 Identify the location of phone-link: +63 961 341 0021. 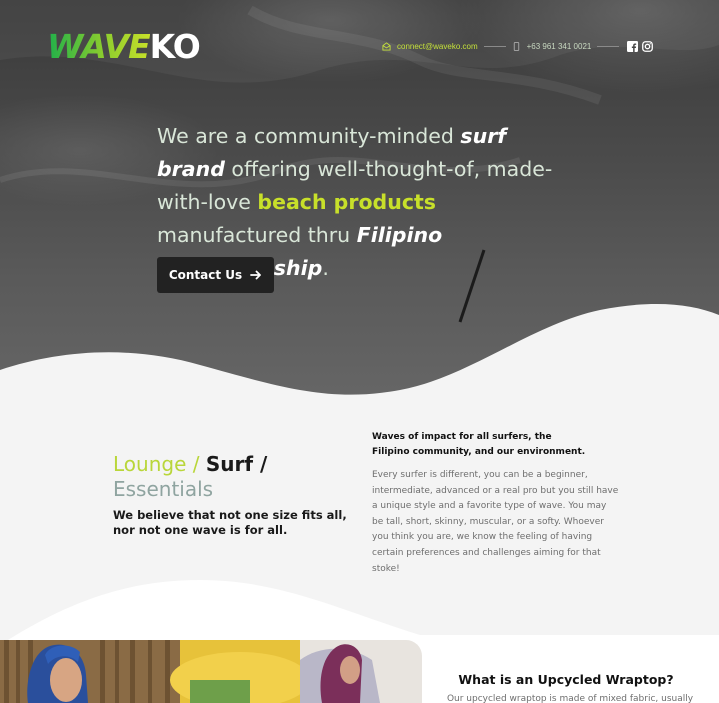
(559, 46).